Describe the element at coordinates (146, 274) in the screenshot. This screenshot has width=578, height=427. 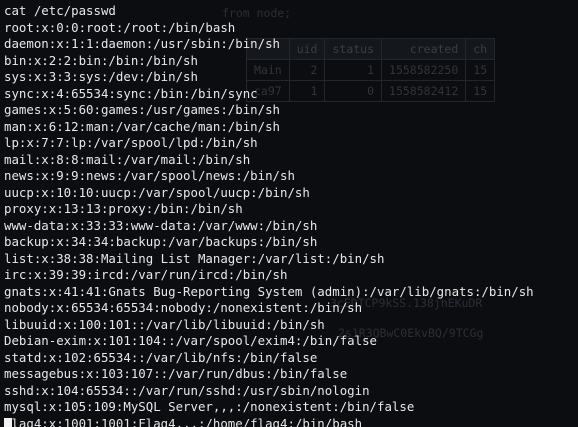
I see `passwd-line: irc:x:39:39:ircd:/var/run/ircd:/bin/sh` at that location.